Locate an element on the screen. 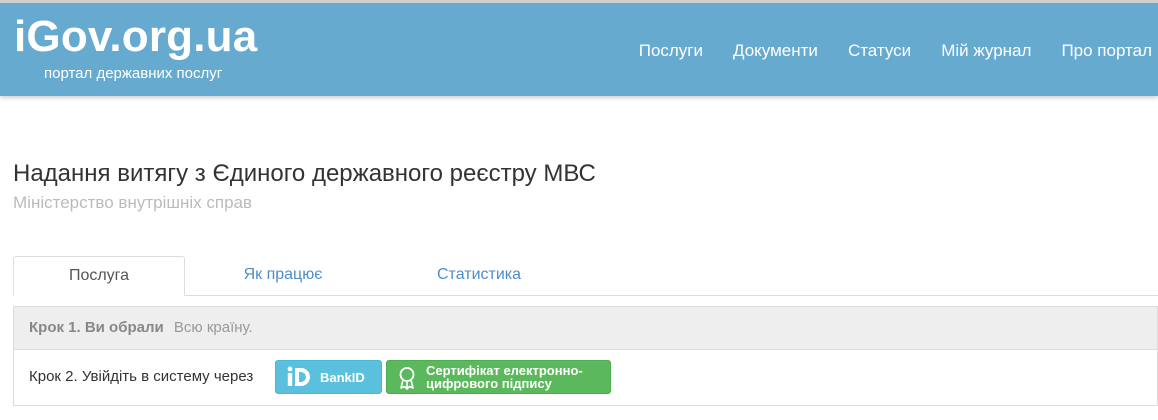  nav-item-my-journal: Мій журнал is located at coordinates (986, 51).